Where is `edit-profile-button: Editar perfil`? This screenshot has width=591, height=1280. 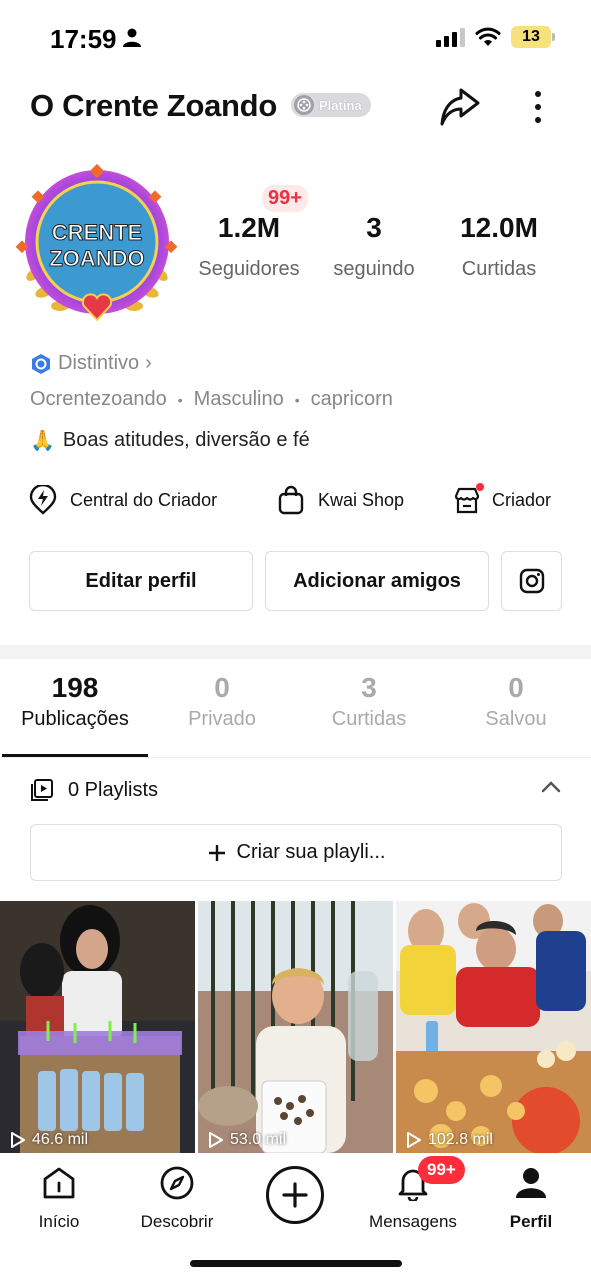 edit-profile-button: Editar perfil is located at coordinates (141, 581).